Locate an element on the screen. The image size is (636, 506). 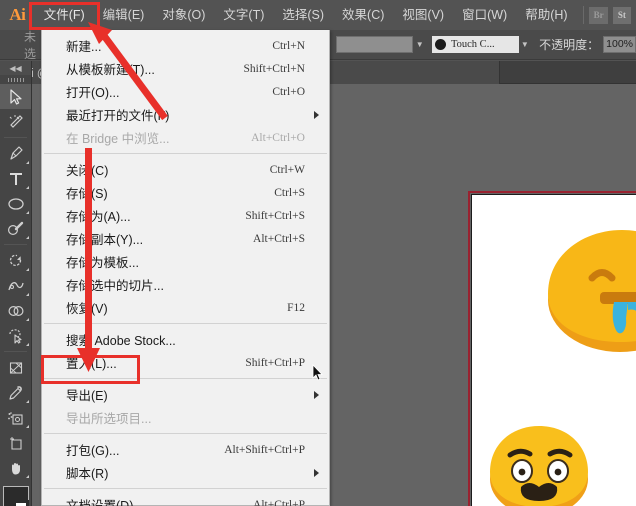
menu-item-shortcut: Alt+Shift+Ctrl+P is located at coordinates (264, 449).